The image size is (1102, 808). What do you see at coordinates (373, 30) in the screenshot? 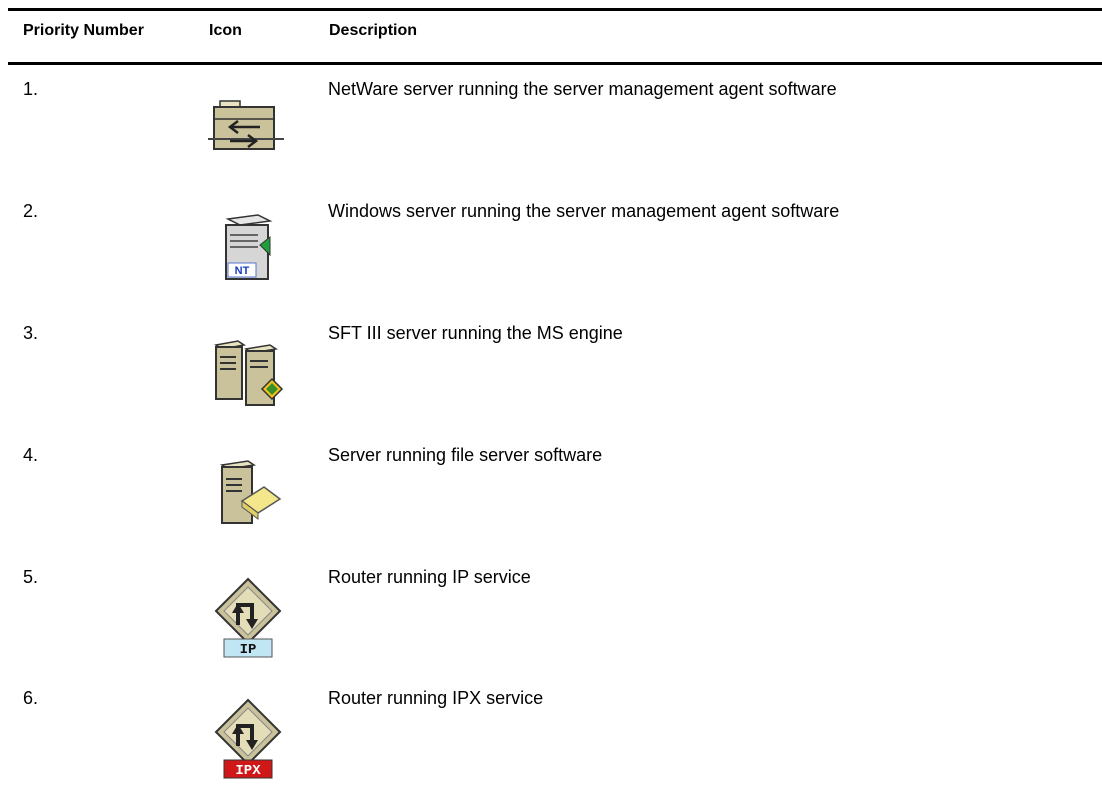
I see `header-description: Description` at bounding box center [373, 30].